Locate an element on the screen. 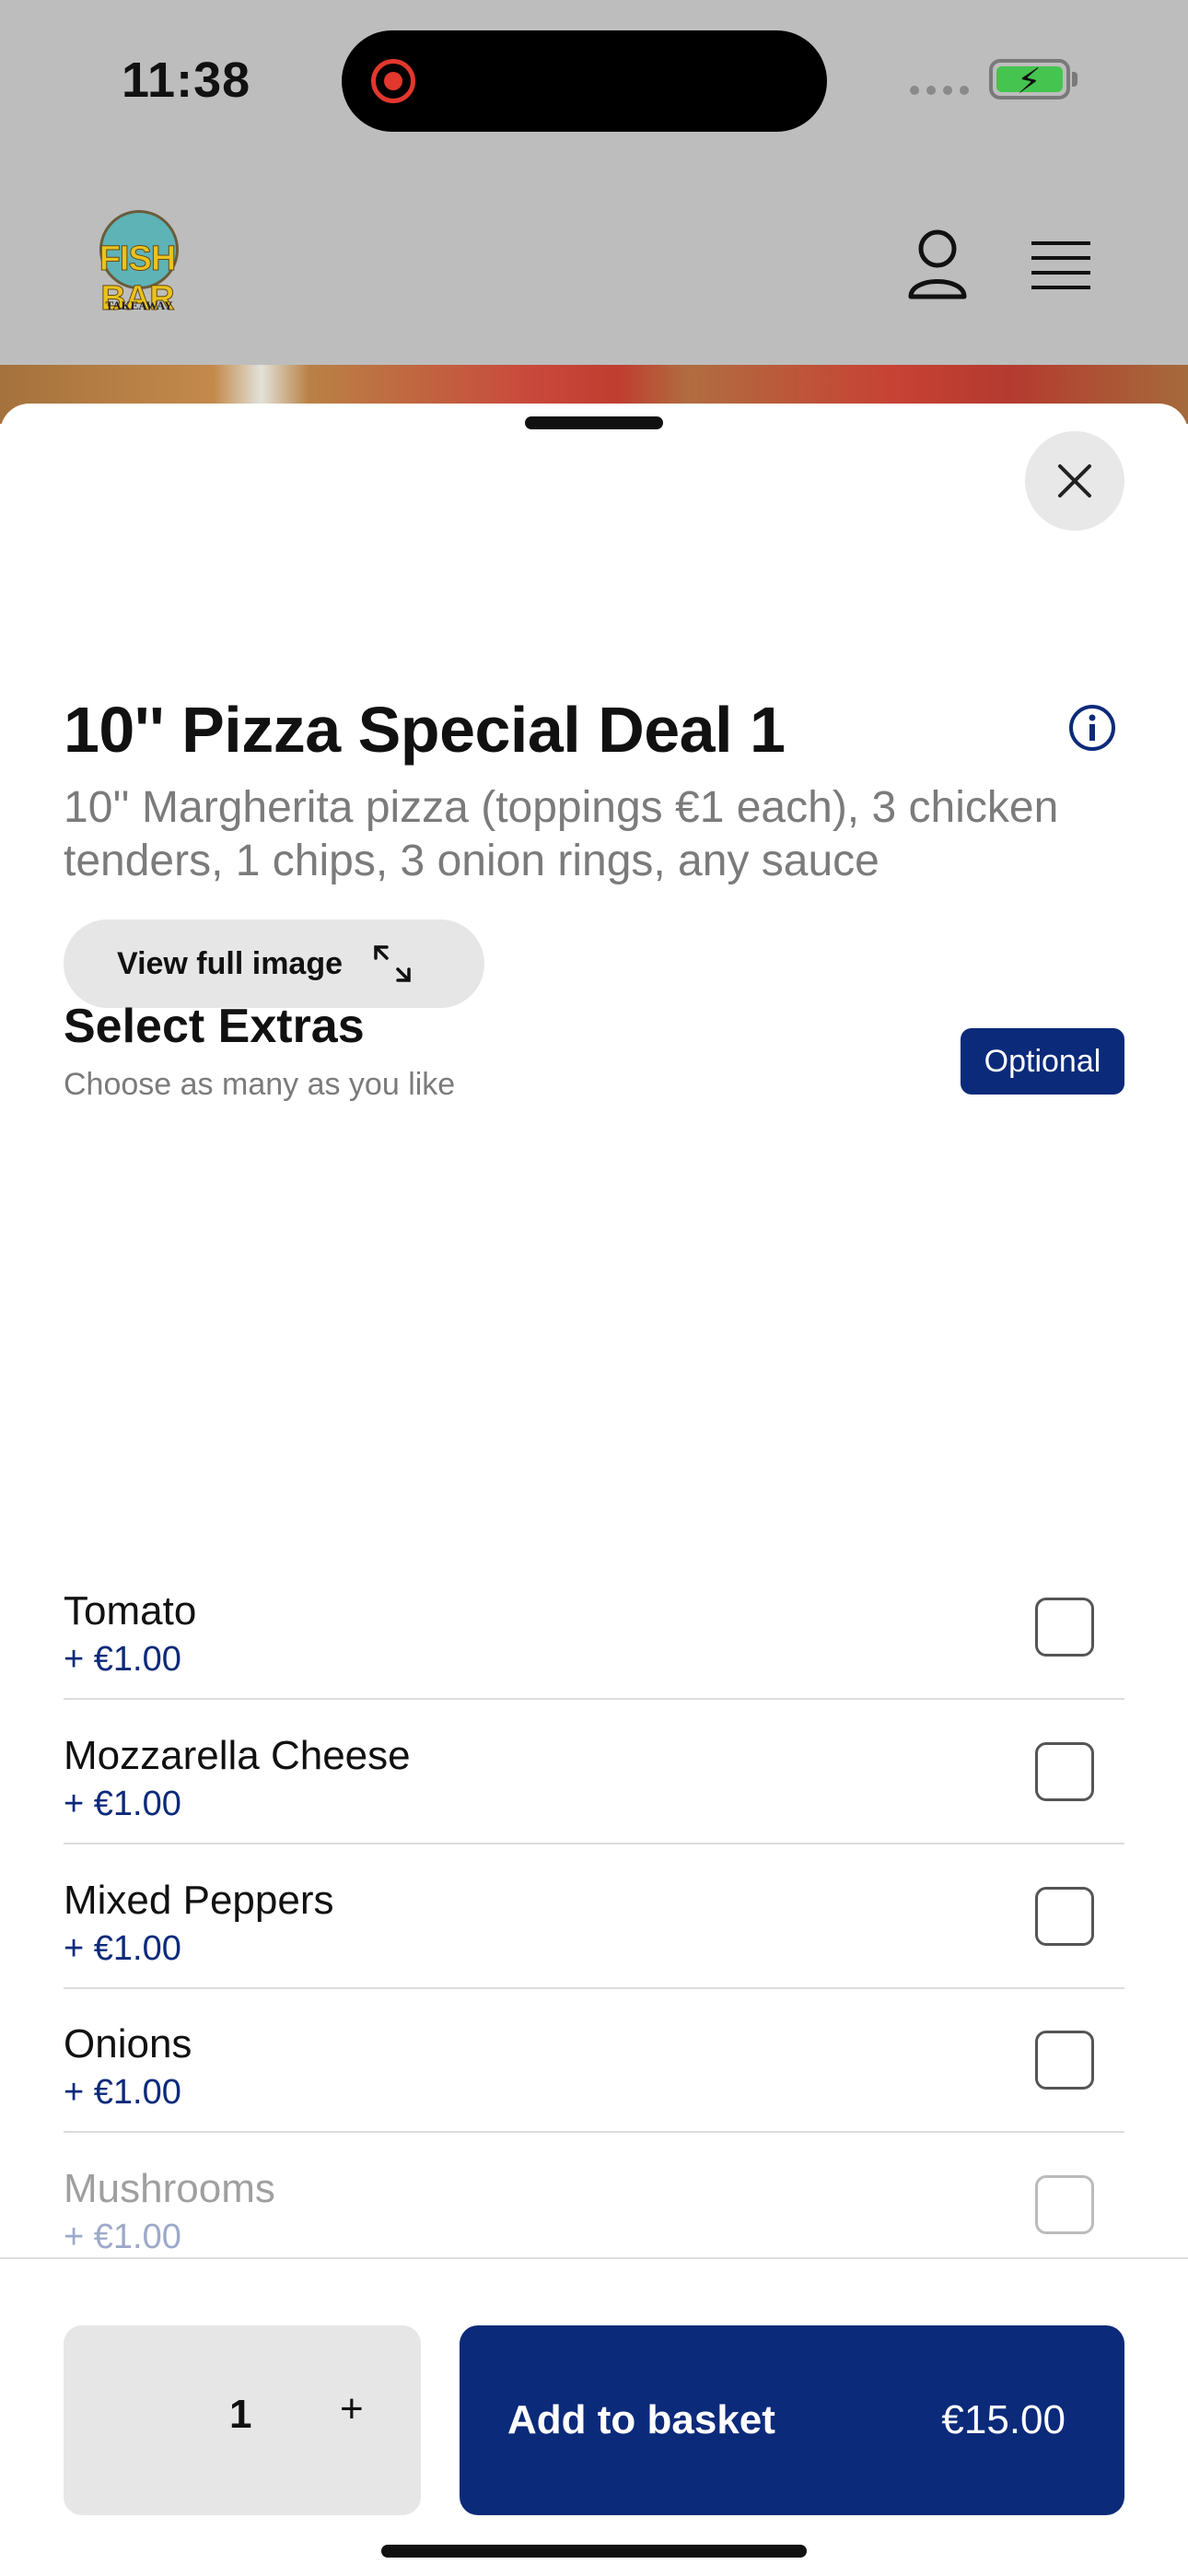 The image size is (1188, 2576). extra-option-tomato: Tomato + €1.00 is located at coordinates (594, 1627).